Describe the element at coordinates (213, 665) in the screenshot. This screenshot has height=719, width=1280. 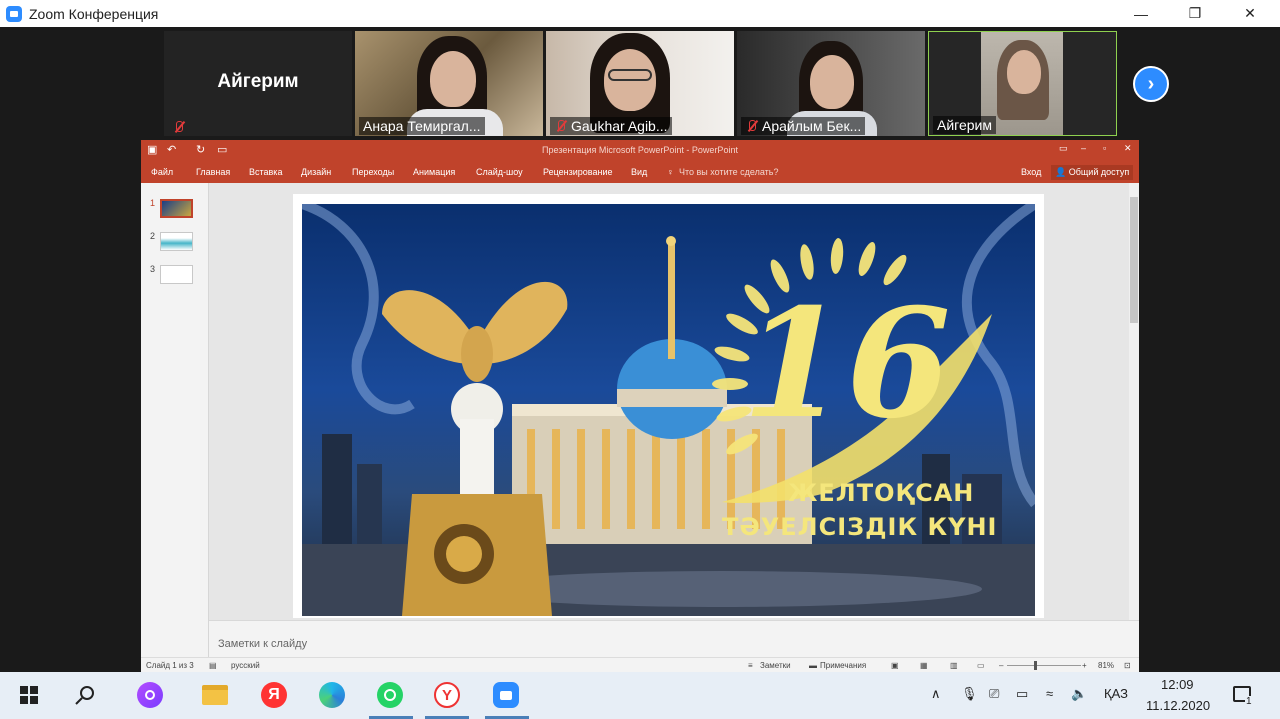
I see `spellcheck-icon: ▤` at that location.